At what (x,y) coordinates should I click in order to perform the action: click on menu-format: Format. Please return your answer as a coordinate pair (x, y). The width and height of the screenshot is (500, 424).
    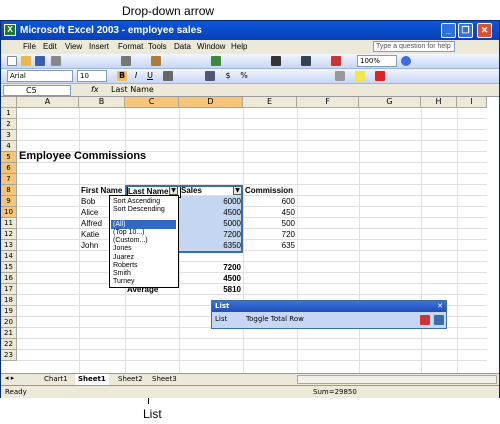
    Looking at the image, I should click on (130, 46).